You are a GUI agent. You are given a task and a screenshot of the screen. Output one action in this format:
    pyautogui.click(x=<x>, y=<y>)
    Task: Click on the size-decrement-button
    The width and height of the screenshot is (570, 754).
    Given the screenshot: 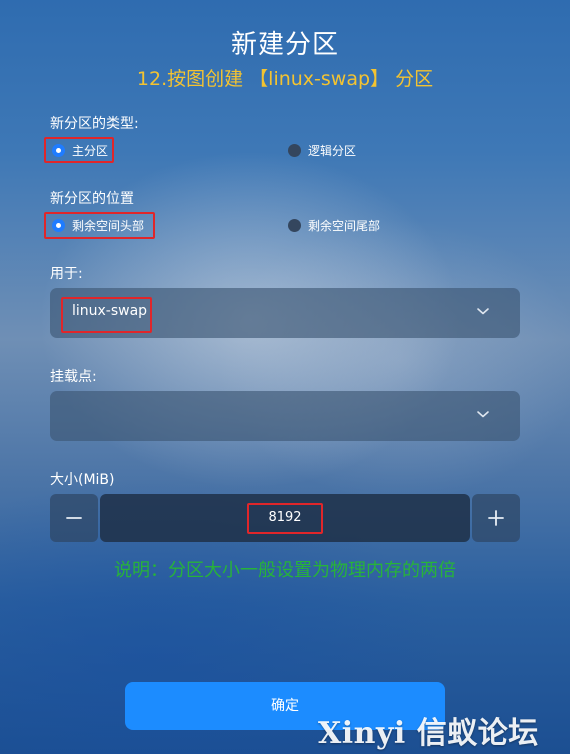 What is the action you would take?
    pyautogui.click(x=74, y=518)
    